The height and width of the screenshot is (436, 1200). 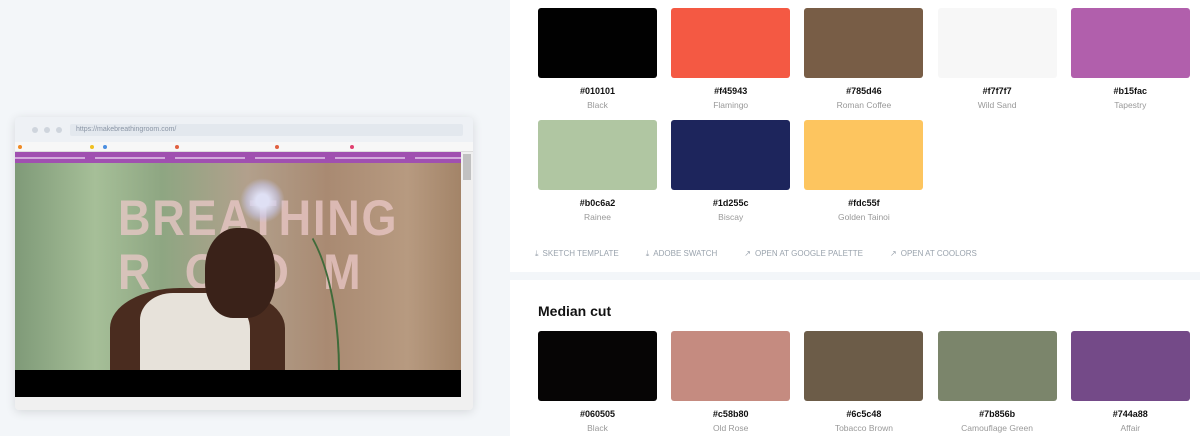 What do you see at coordinates (47, 130) in the screenshot?
I see `window-controls` at bounding box center [47, 130].